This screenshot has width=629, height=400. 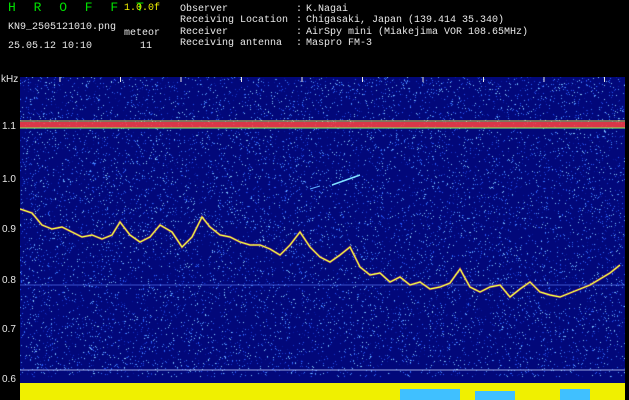 What do you see at coordinates (142, 33) in the screenshot?
I see `meteor-label: meteor` at bounding box center [142, 33].